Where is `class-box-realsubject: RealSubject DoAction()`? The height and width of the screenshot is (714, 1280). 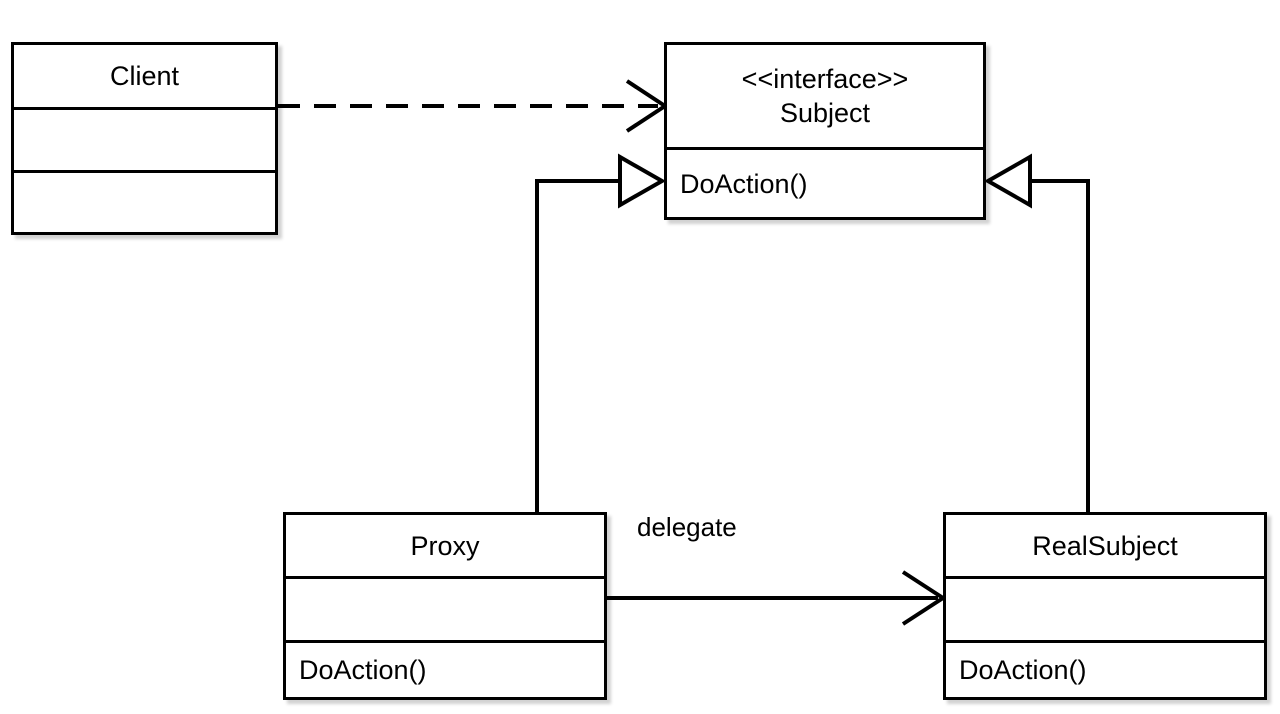 class-box-realsubject: RealSubject DoAction() is located at coordinates (1105, 606).